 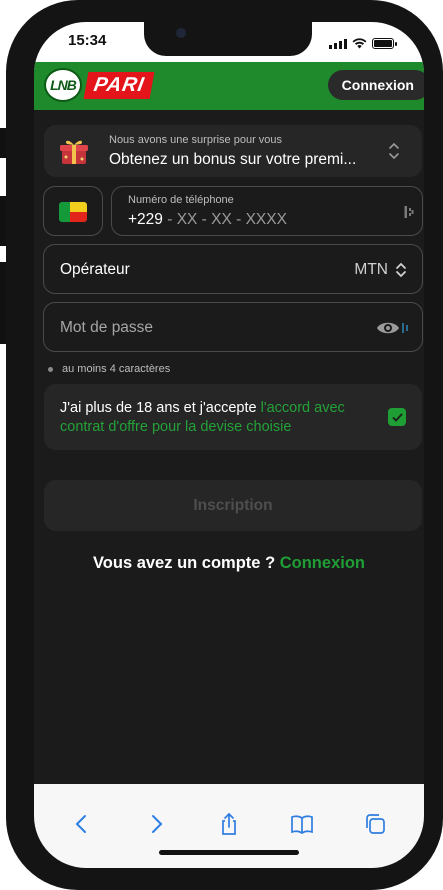 I want to click on phone-mask: - XX - XX - XXXX, so click(x=224, y=219).